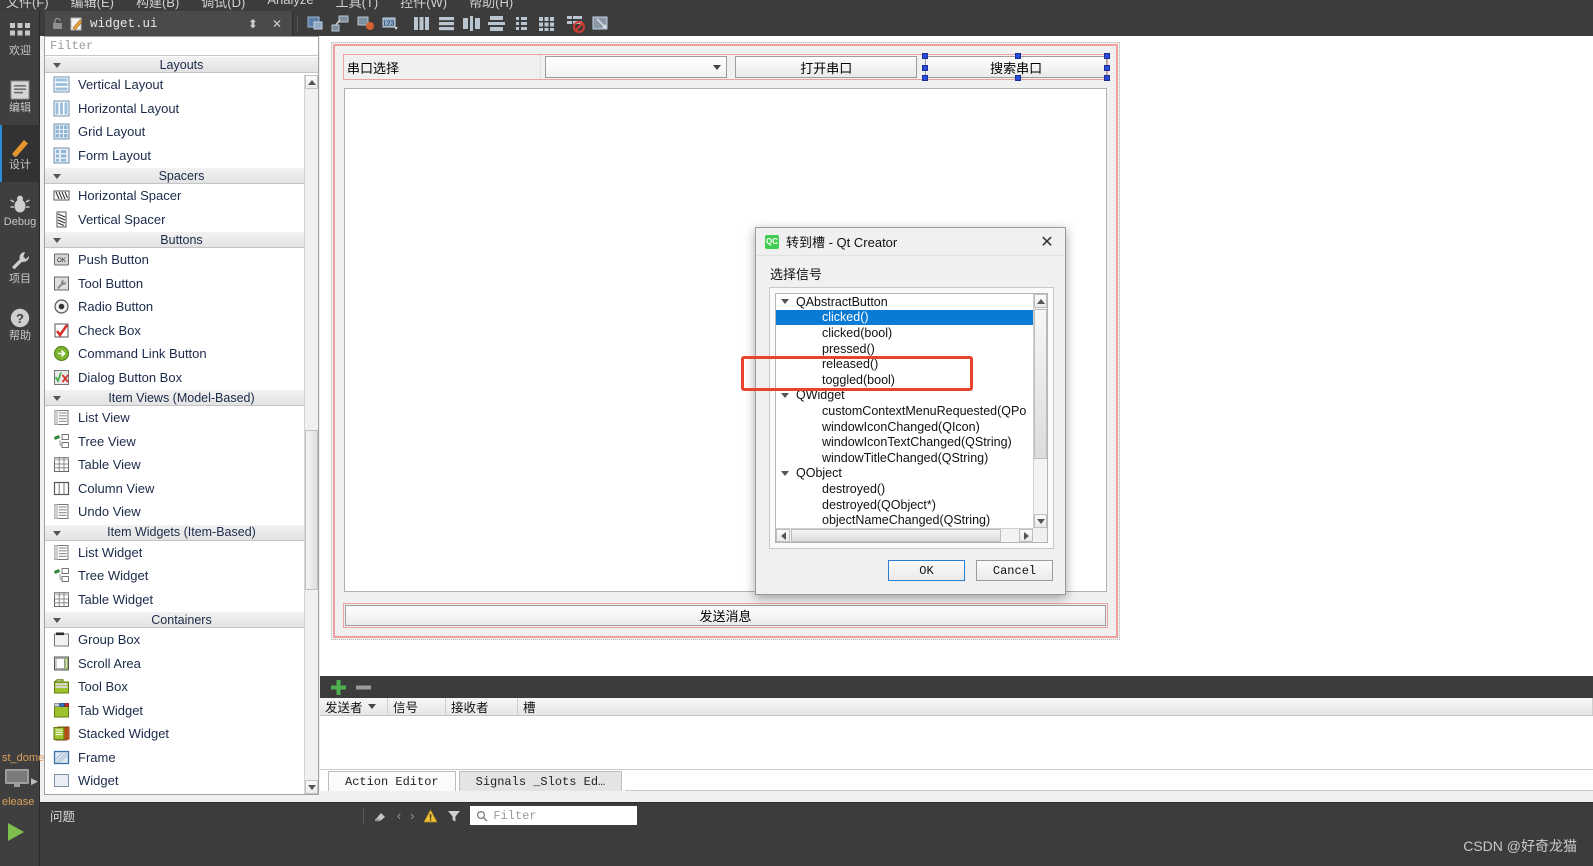 This screenshot has height=866, width=1593. I want to click on menu-item-0: 文件(F), so click(27, 5).